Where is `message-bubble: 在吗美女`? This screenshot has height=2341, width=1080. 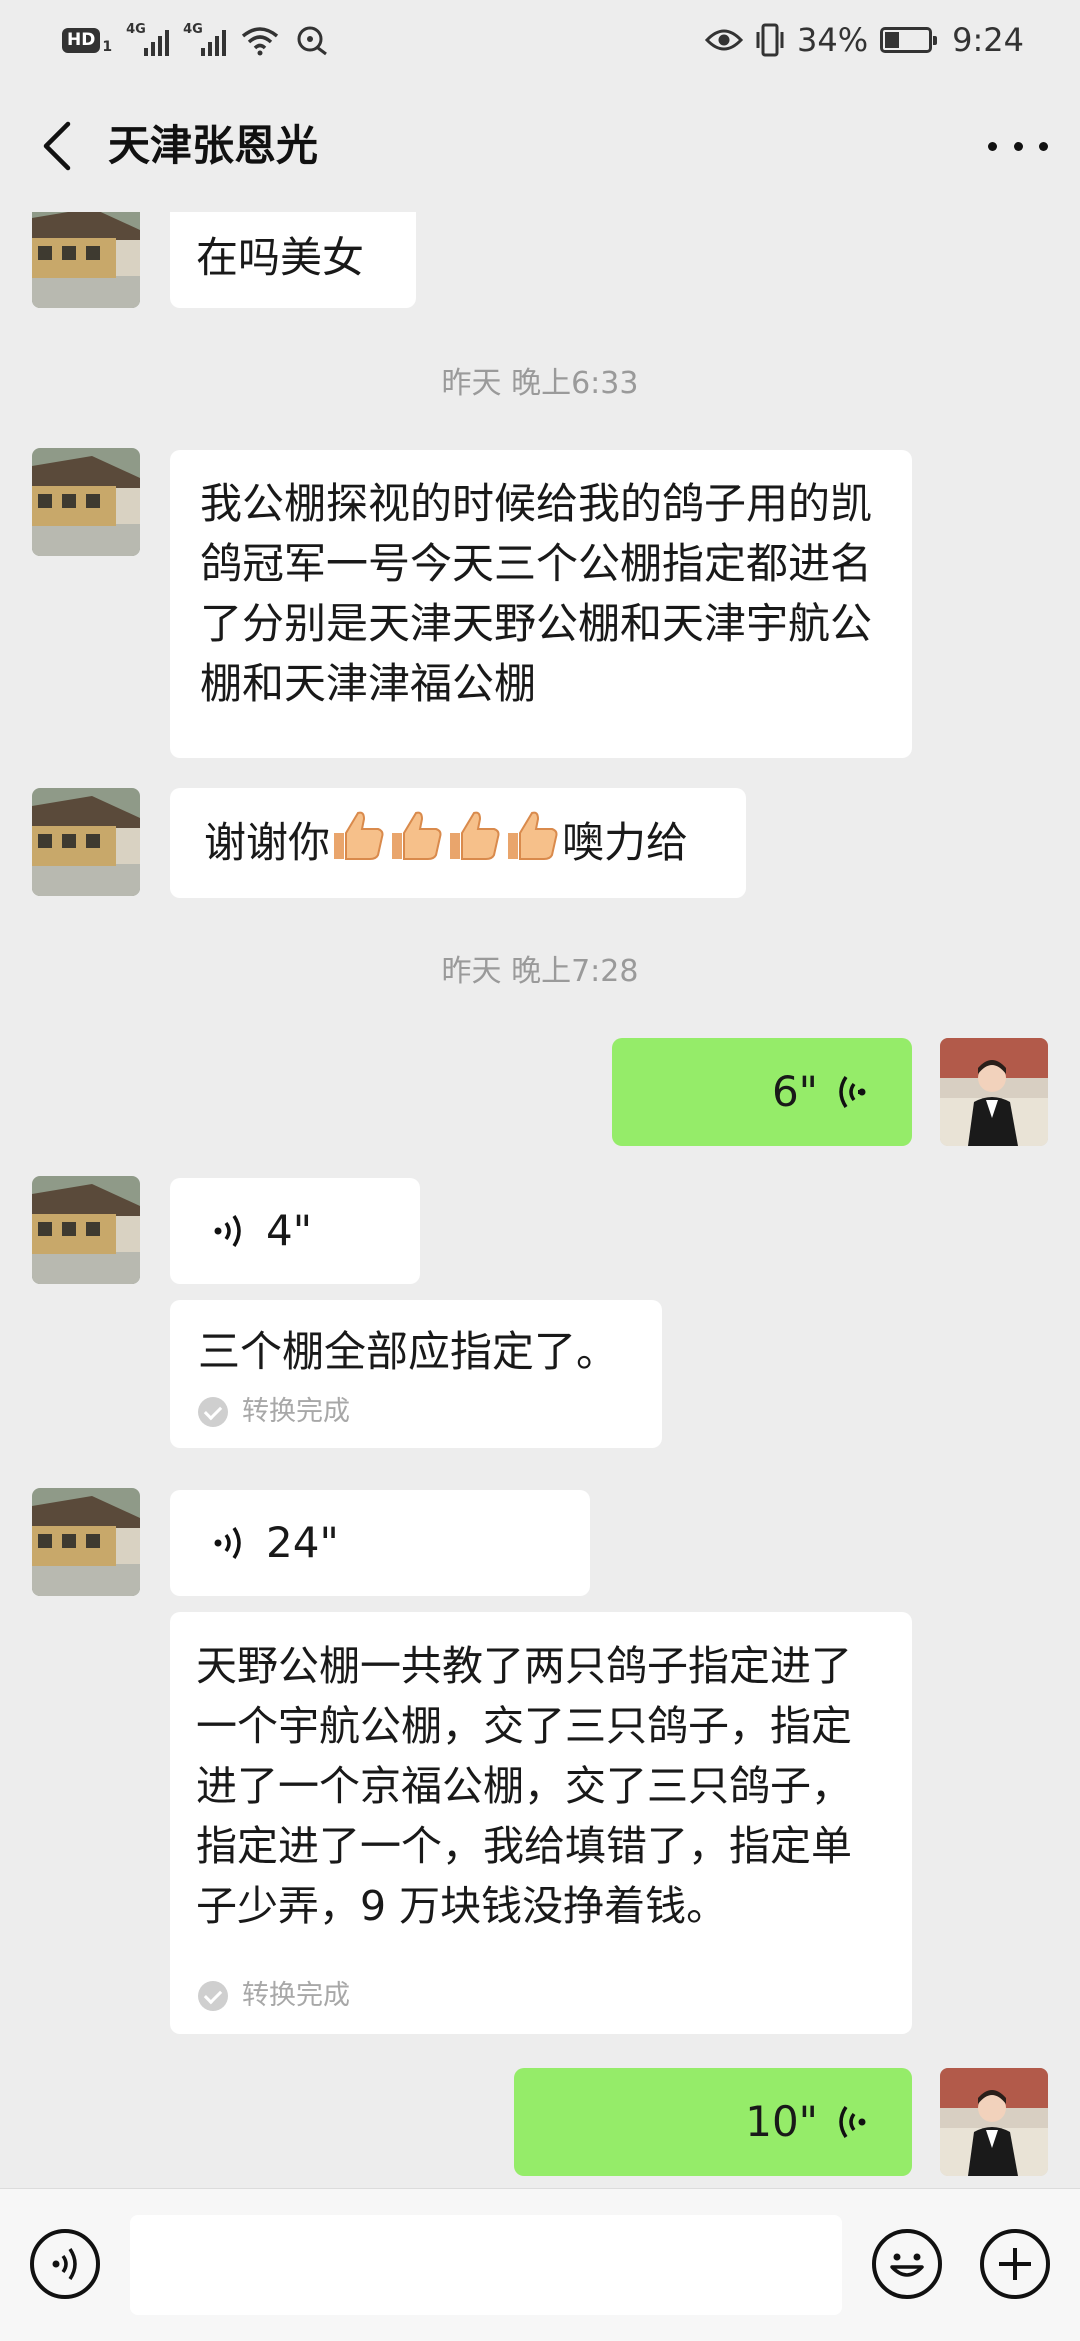 message-bubble: 在吗美女 is located at coordinates (293, 260).